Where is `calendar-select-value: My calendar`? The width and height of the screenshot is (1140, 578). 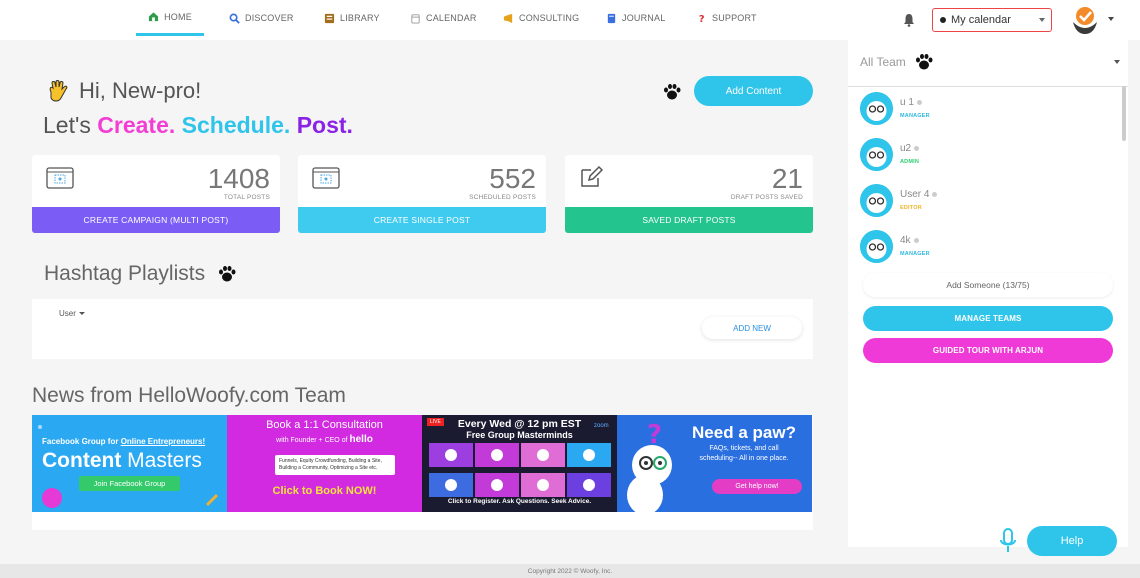
calendar-select-value: My calendar is located at coordinates (981, 20).